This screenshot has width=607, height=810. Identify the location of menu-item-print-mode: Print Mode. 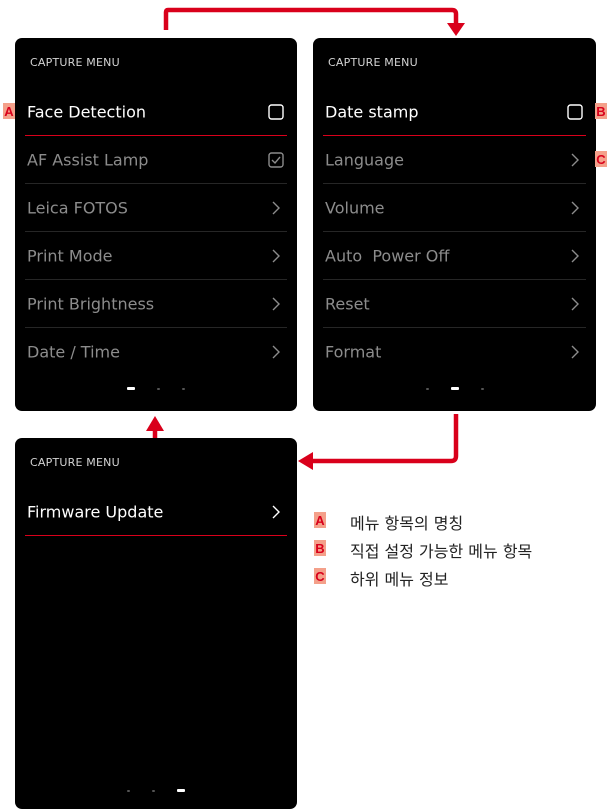
(156, 256).